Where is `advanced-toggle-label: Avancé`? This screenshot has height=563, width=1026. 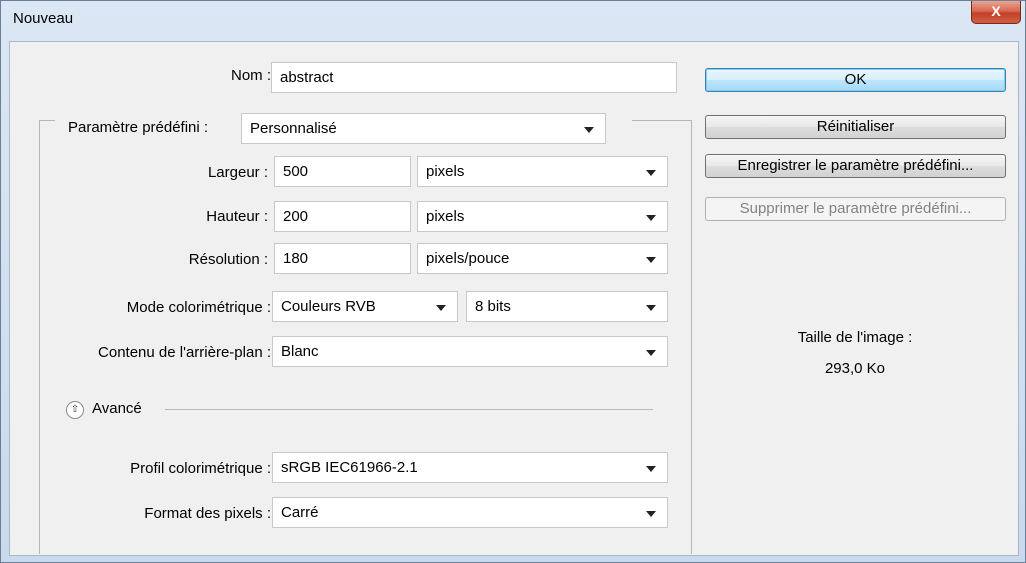
advanced-toggle-label: Avancé is located at coordinates (117, 408).